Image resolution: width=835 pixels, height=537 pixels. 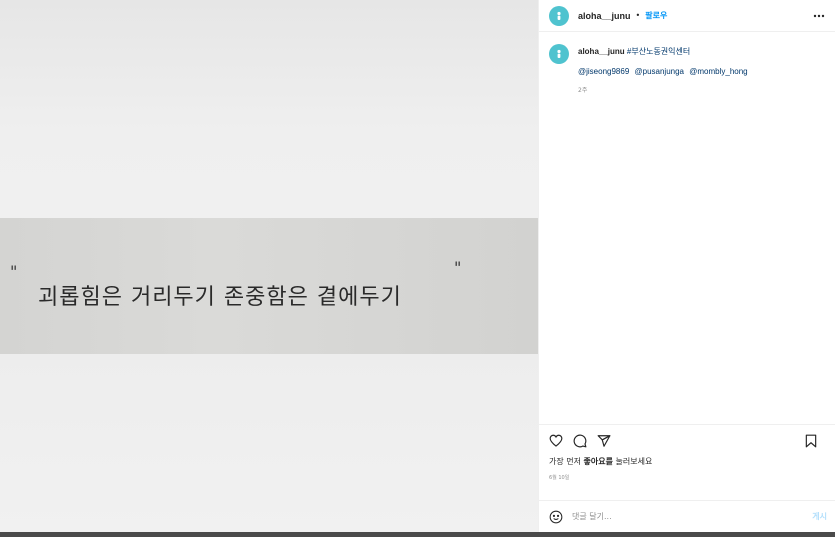 I want to click on caption-line: aloha__junu #부산노동권익센터, so click(x=664, y=52).